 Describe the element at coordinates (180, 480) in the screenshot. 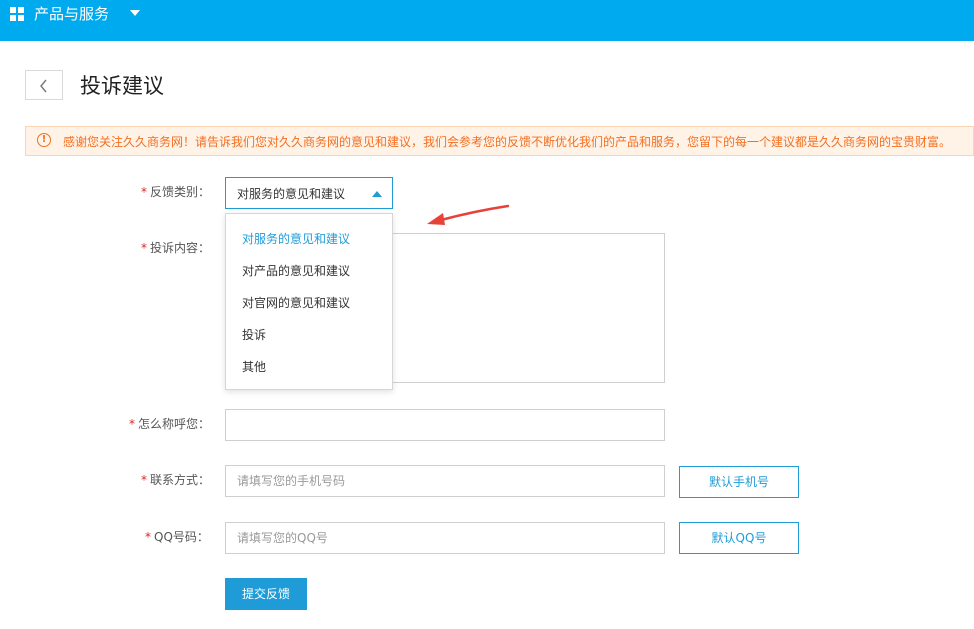

I see `phone-label-text: 联系方式：` at that location.